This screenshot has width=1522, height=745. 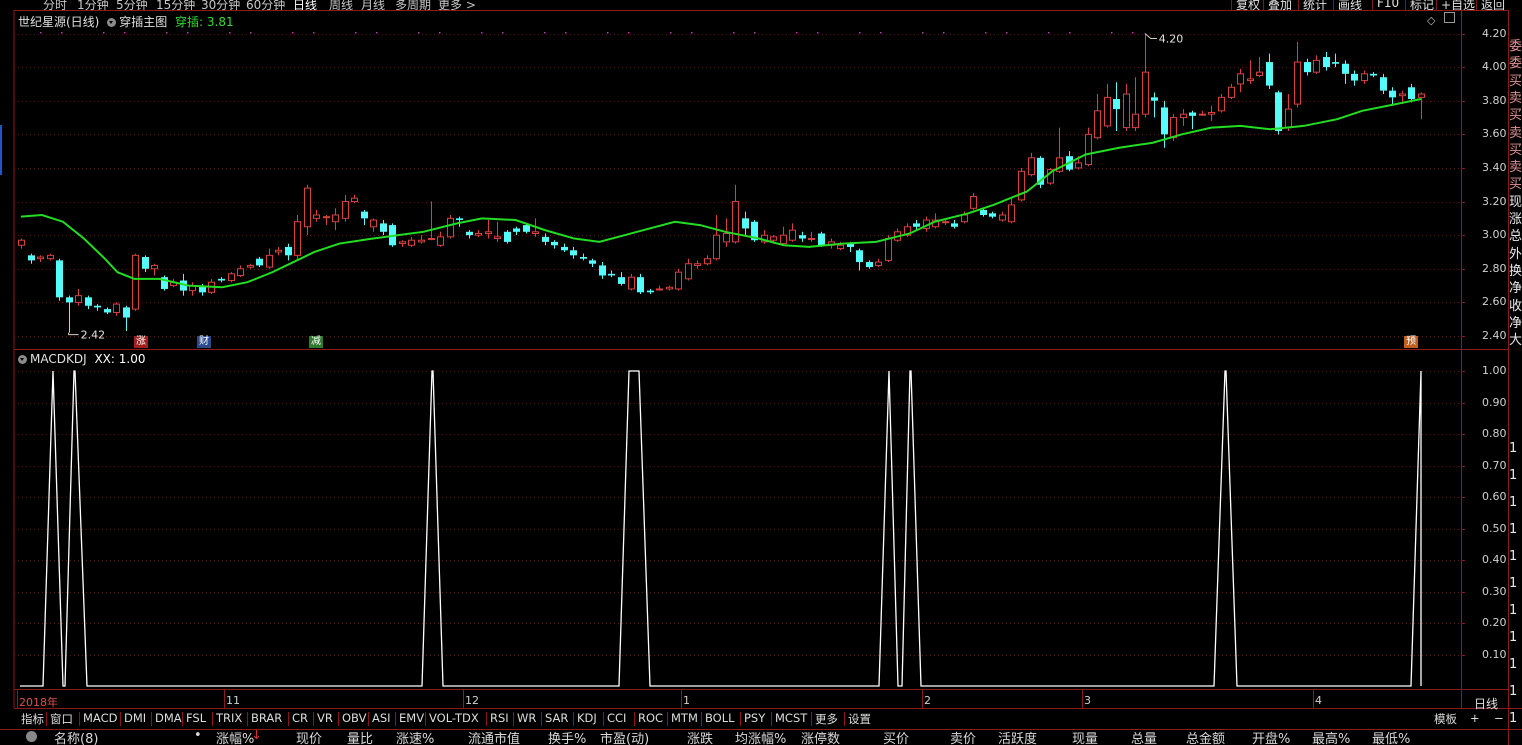 I want to click on column-header-4: 量比, so click(x=360, y=737).